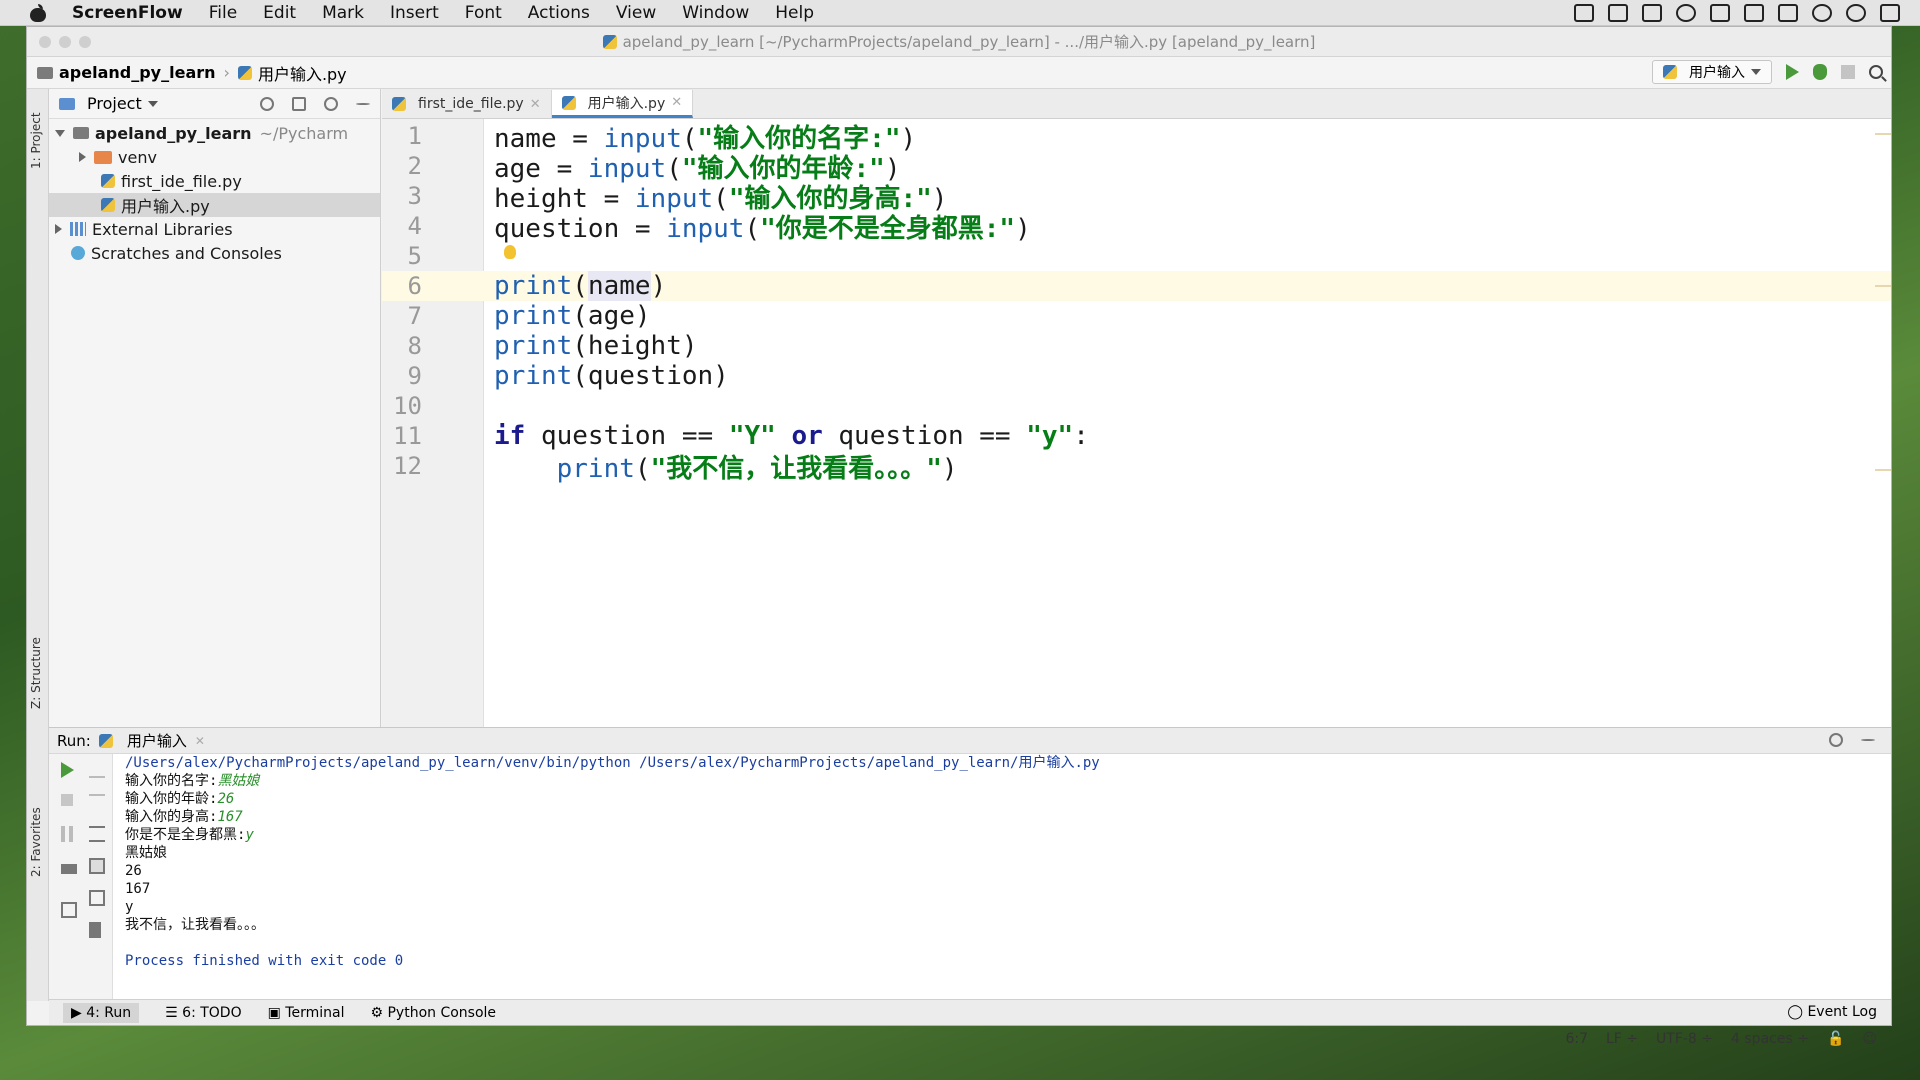 This screenshot has height=1080, width=1920. I want to click on close-window-button, so click(45, 42).